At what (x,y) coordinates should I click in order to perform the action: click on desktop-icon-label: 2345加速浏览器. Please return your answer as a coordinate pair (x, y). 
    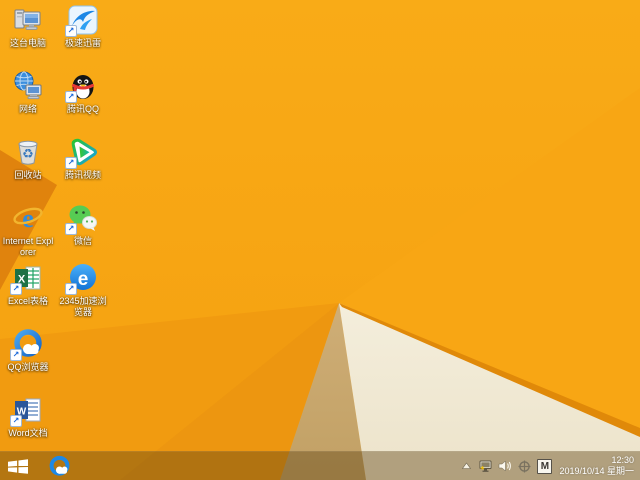
    Looking at the image, I should click on (83, 306).